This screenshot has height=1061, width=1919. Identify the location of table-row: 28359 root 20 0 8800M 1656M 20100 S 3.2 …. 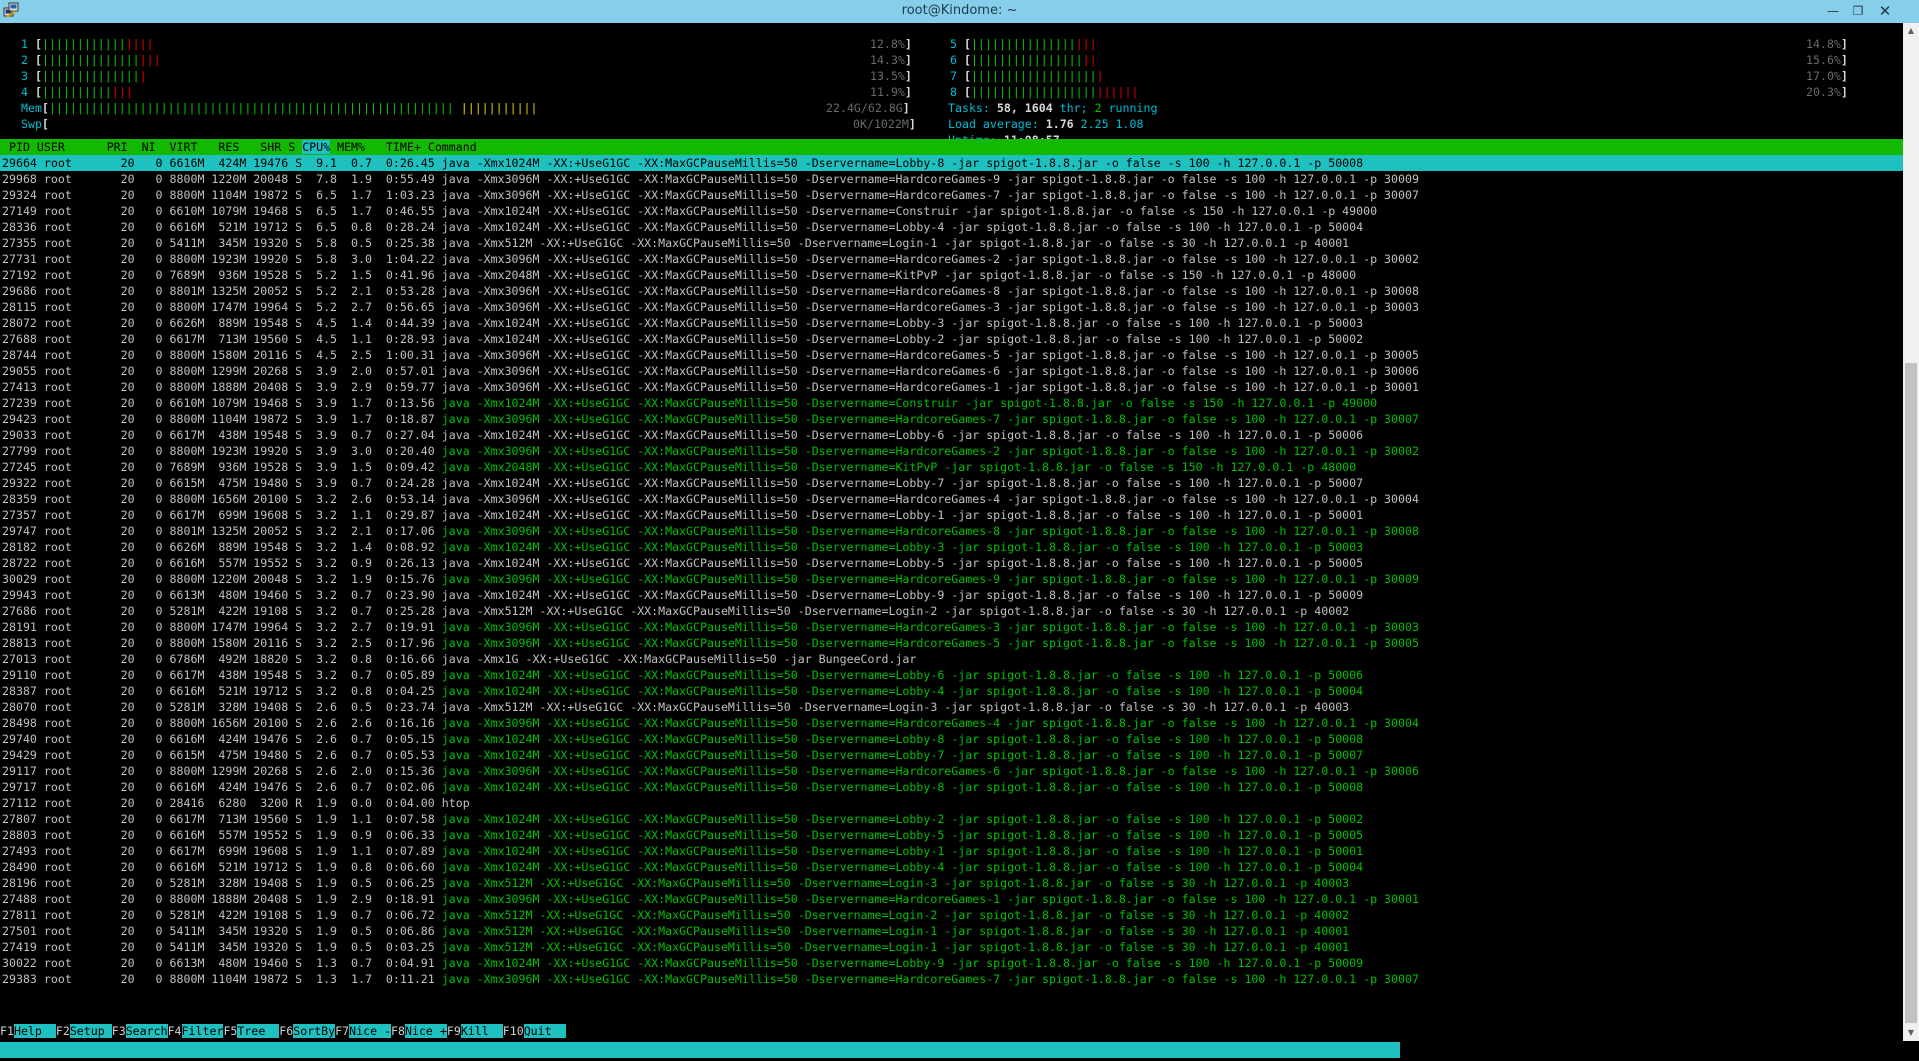
(710, 499).